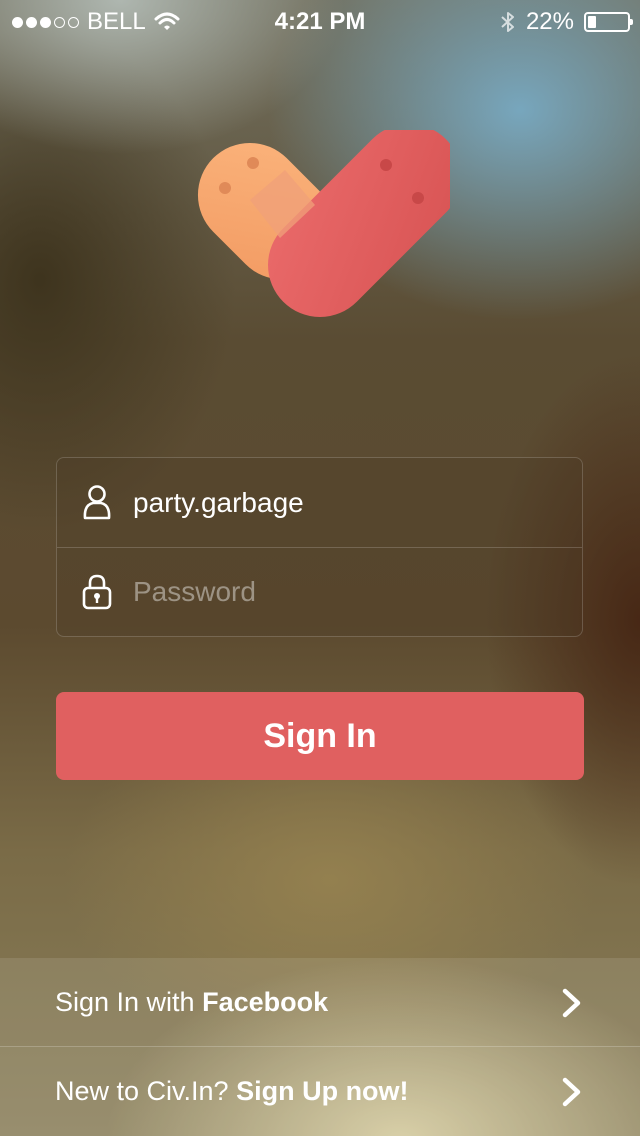 The height and width of the screenshot is (1136, 640). Describe the element at coordinates (347, 591) in the screenshot. I see `password-field` at that location.